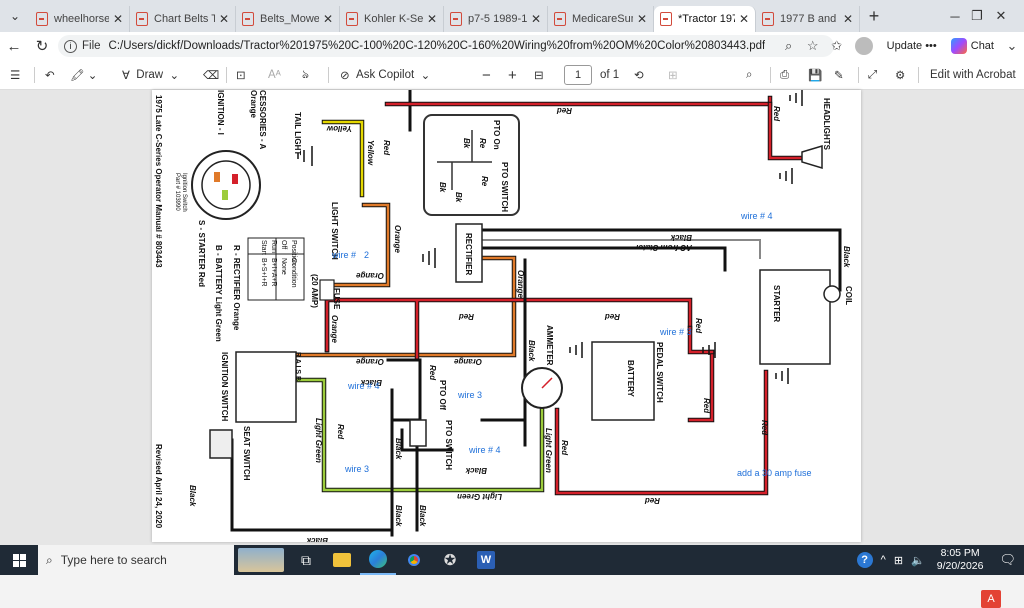 This screenshot has width=1024, height=608. I want to click on wire-label-orange-h: Orange, so click(369, 275).